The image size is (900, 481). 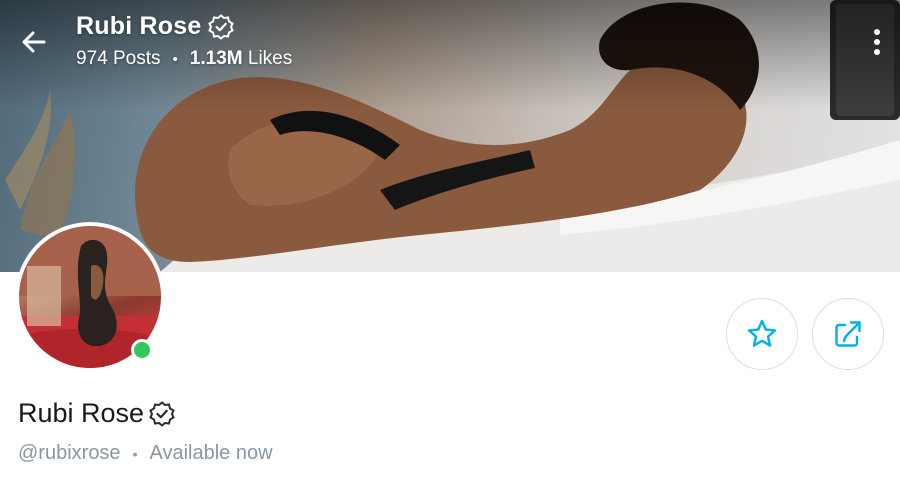 I want to click on online-status-indicator, so click(x=142, y=350).